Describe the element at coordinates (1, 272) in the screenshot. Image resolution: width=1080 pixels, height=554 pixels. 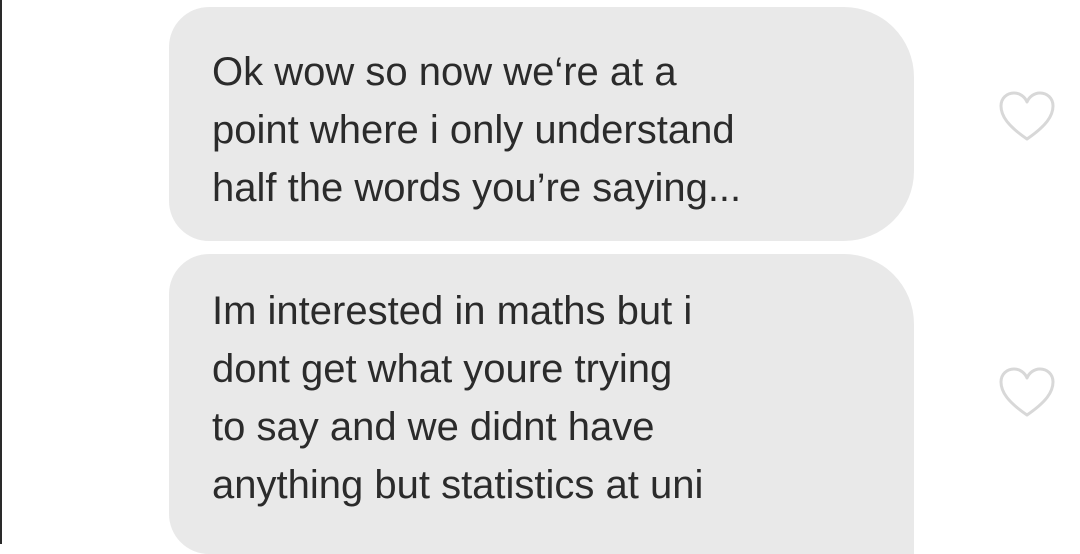
I see `screen-edge` at that location.